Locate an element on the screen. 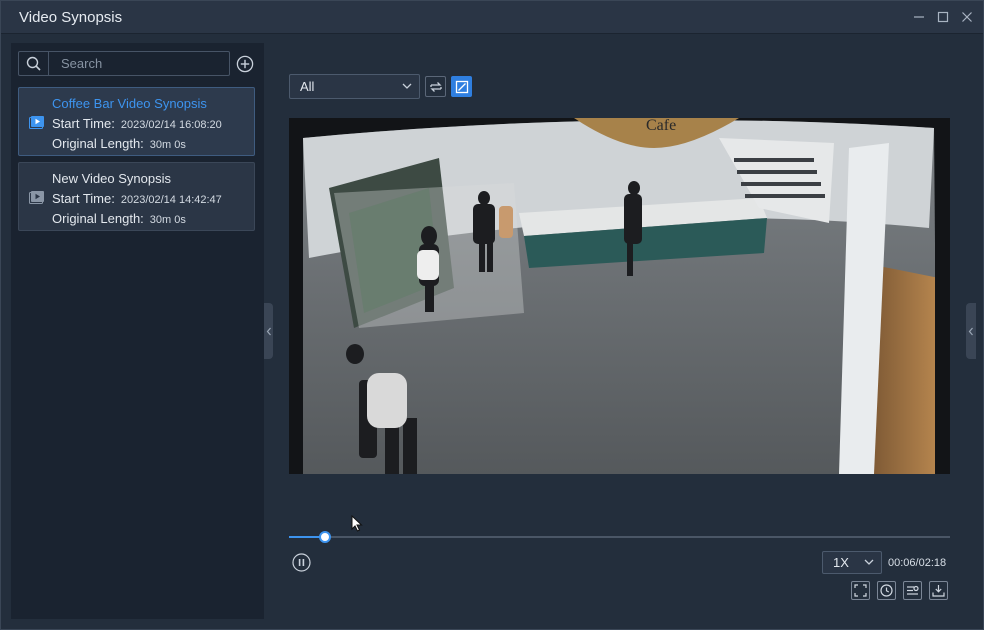 The height and width of the screenshot is (630, 984). pause-button is located at coordinates (301, 562).